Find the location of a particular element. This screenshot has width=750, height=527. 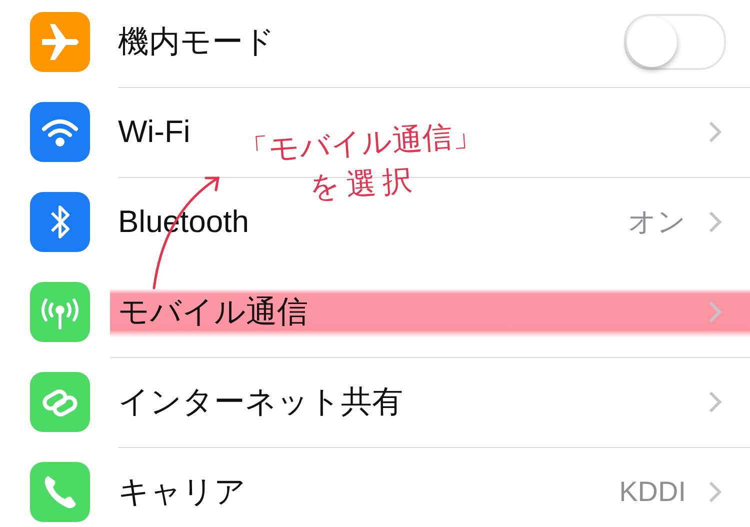

row-label: インターネット共有 is located at coordinates (260, 401).